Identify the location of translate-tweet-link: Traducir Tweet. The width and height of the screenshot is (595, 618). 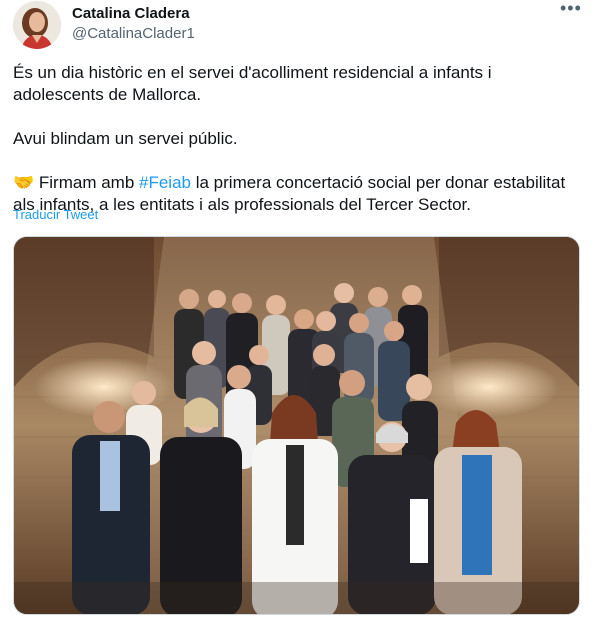
(55, 214).